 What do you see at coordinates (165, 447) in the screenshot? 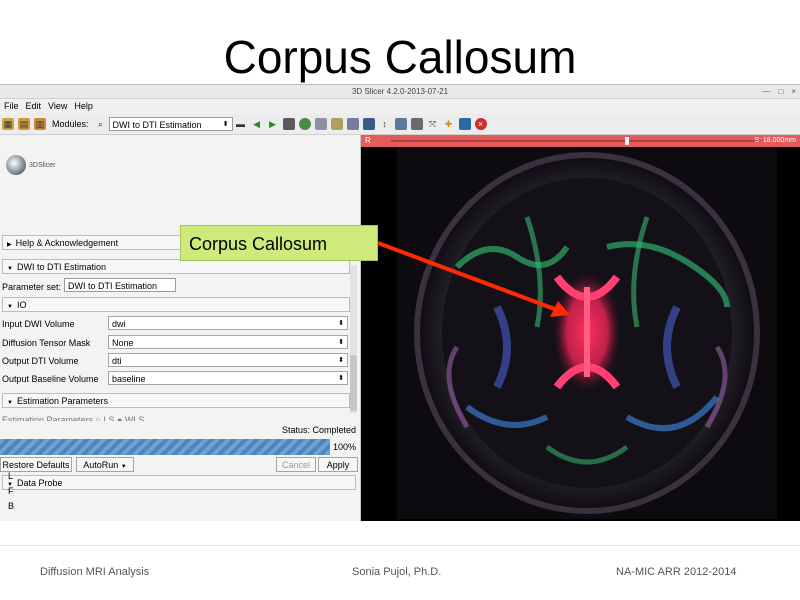
I see `progress-bar` at bounding box center [165, 447].